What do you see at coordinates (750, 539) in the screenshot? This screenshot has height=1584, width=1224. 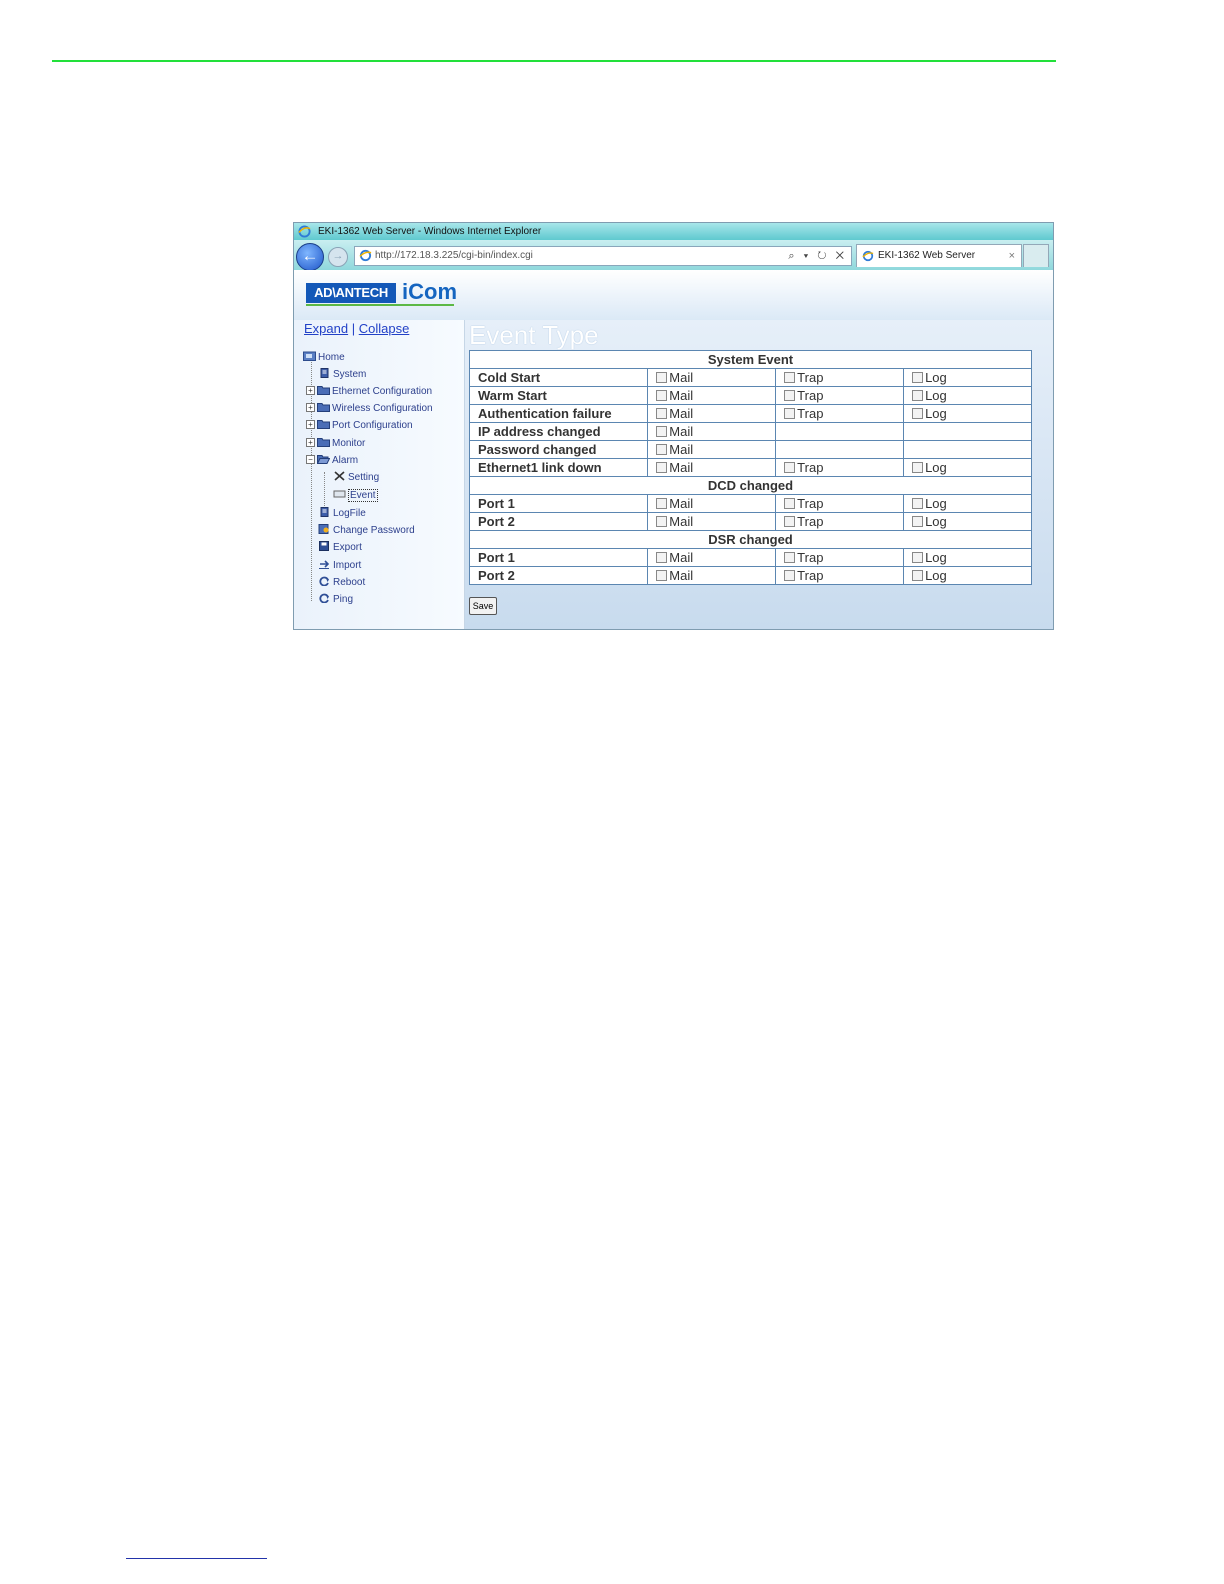 I see `section-title: DSR changed` at bounding box center [750, 539].